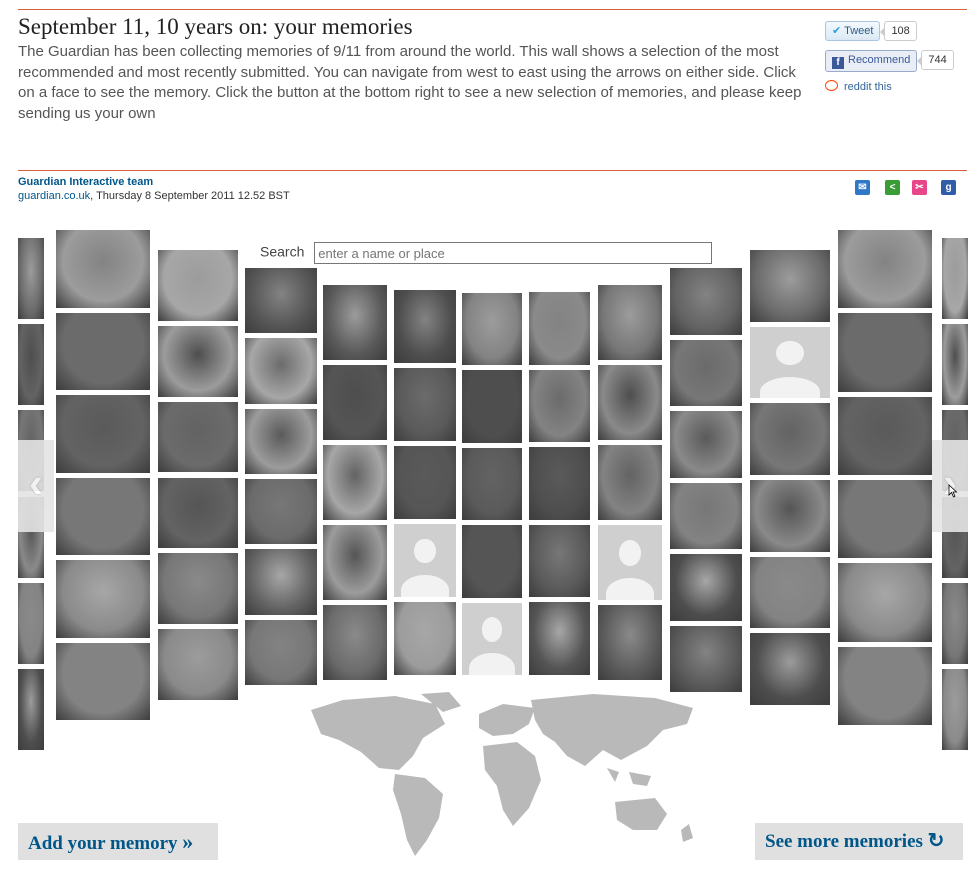 This screenshot has height=881, width=977. What do you see at coordinates (36, 482) in the screenshot?
I see `chevron-left-icon: ‹` at bounding box center [36, 482].